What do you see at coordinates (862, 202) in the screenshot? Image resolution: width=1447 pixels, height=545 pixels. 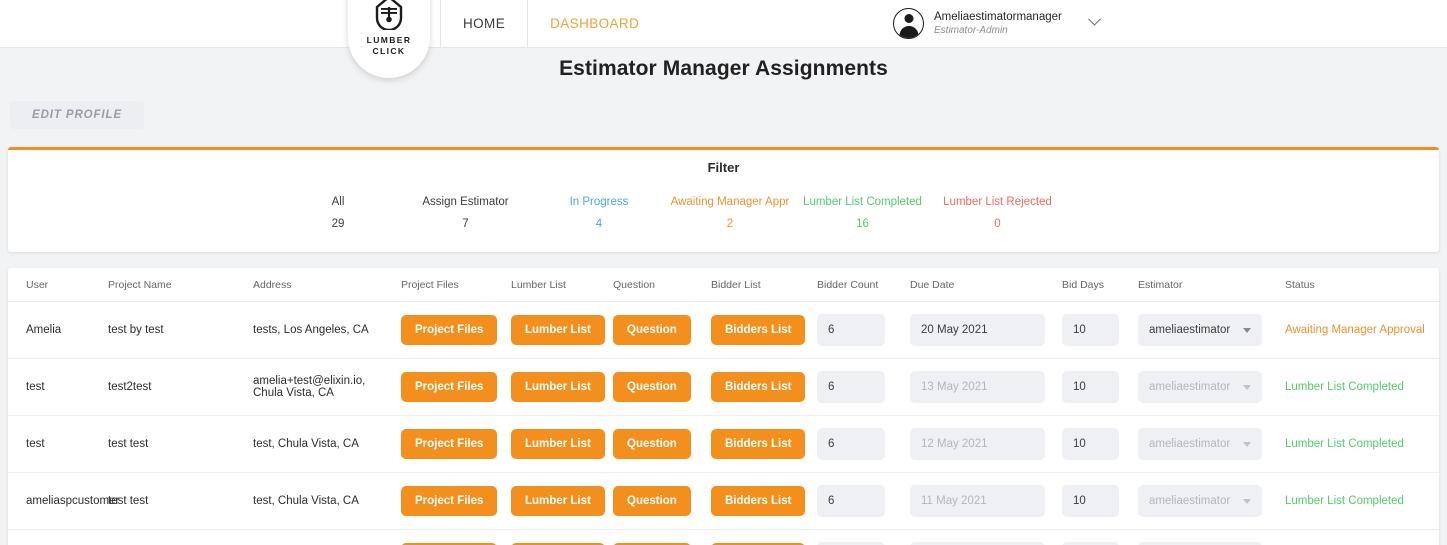 I see `filter-label-lumber-list-completed: Lumber List Completed` at bounding box center [862, 202].